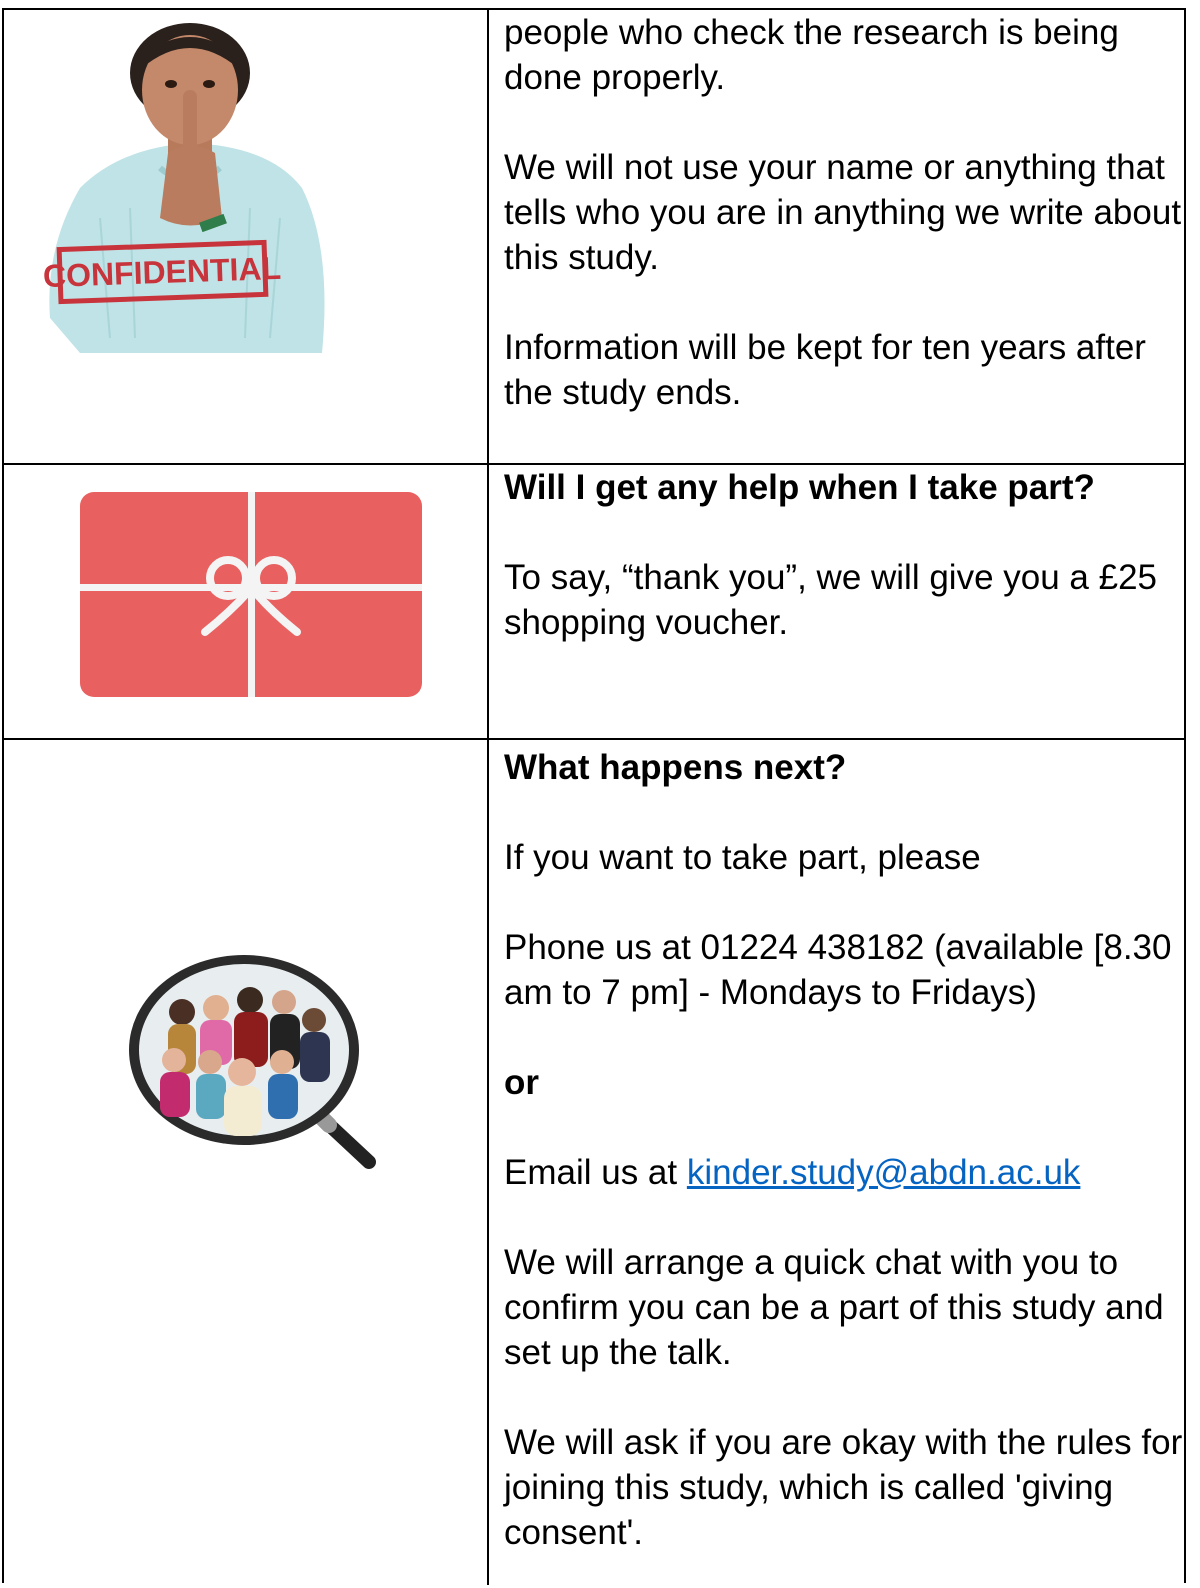 This screenshot has width=1200, height=1588. What do you see at coordinates (521, 1082) in the screenshot?
I see `or-text: or` at bounding box center [521, 1082].